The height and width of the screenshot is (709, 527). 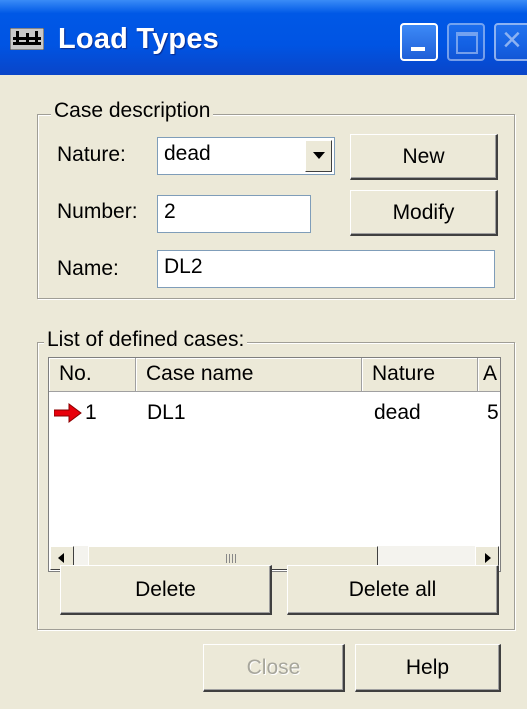 What do you see at coordinates (246, 156) in the screenshot?
I see `nature-dropdown: dead` at bounding box center [246, 156].